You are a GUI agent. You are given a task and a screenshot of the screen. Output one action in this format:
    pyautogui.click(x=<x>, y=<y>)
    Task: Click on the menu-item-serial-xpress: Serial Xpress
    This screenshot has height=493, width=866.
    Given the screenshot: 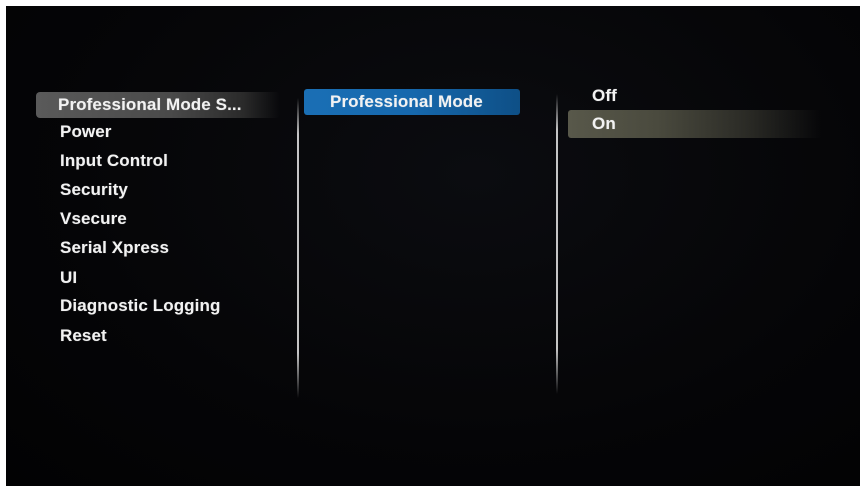 What is the action you would take?
    pyautogui.click(x=114, y=248)
    